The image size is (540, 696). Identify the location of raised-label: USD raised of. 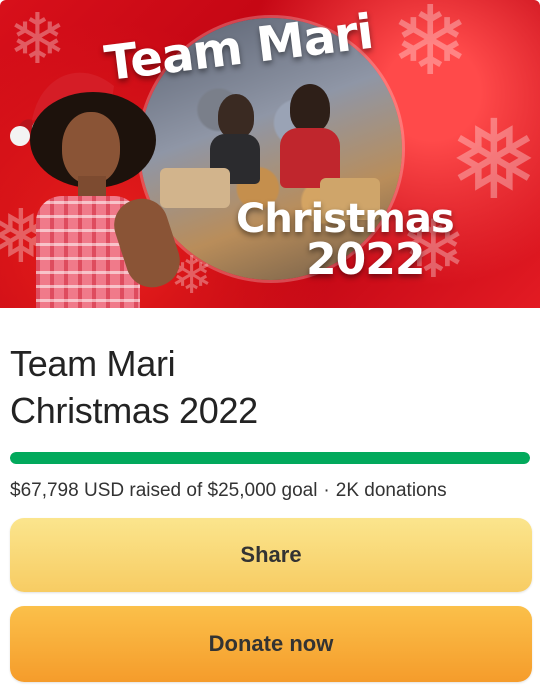
(143, 490).